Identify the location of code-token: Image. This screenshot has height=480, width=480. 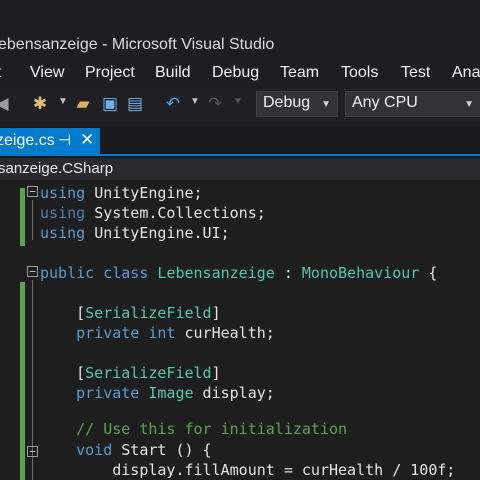
(171, 393).